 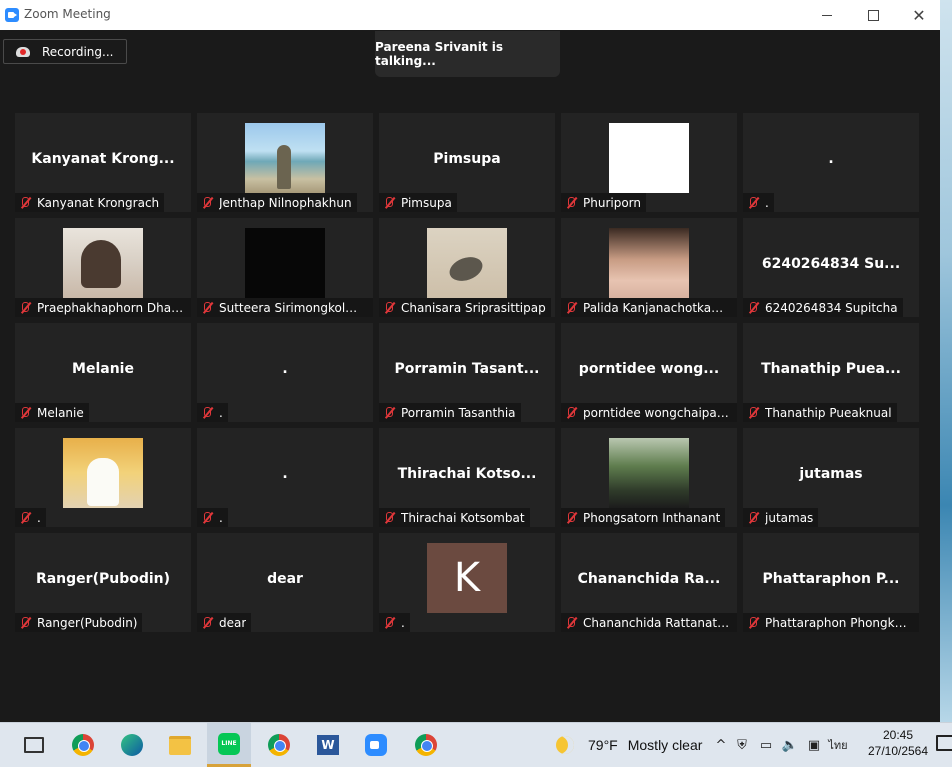 I want to click on participant-tile: Thanathip Puea... Thanathip Pueaknual, so click(x=831, y=372).